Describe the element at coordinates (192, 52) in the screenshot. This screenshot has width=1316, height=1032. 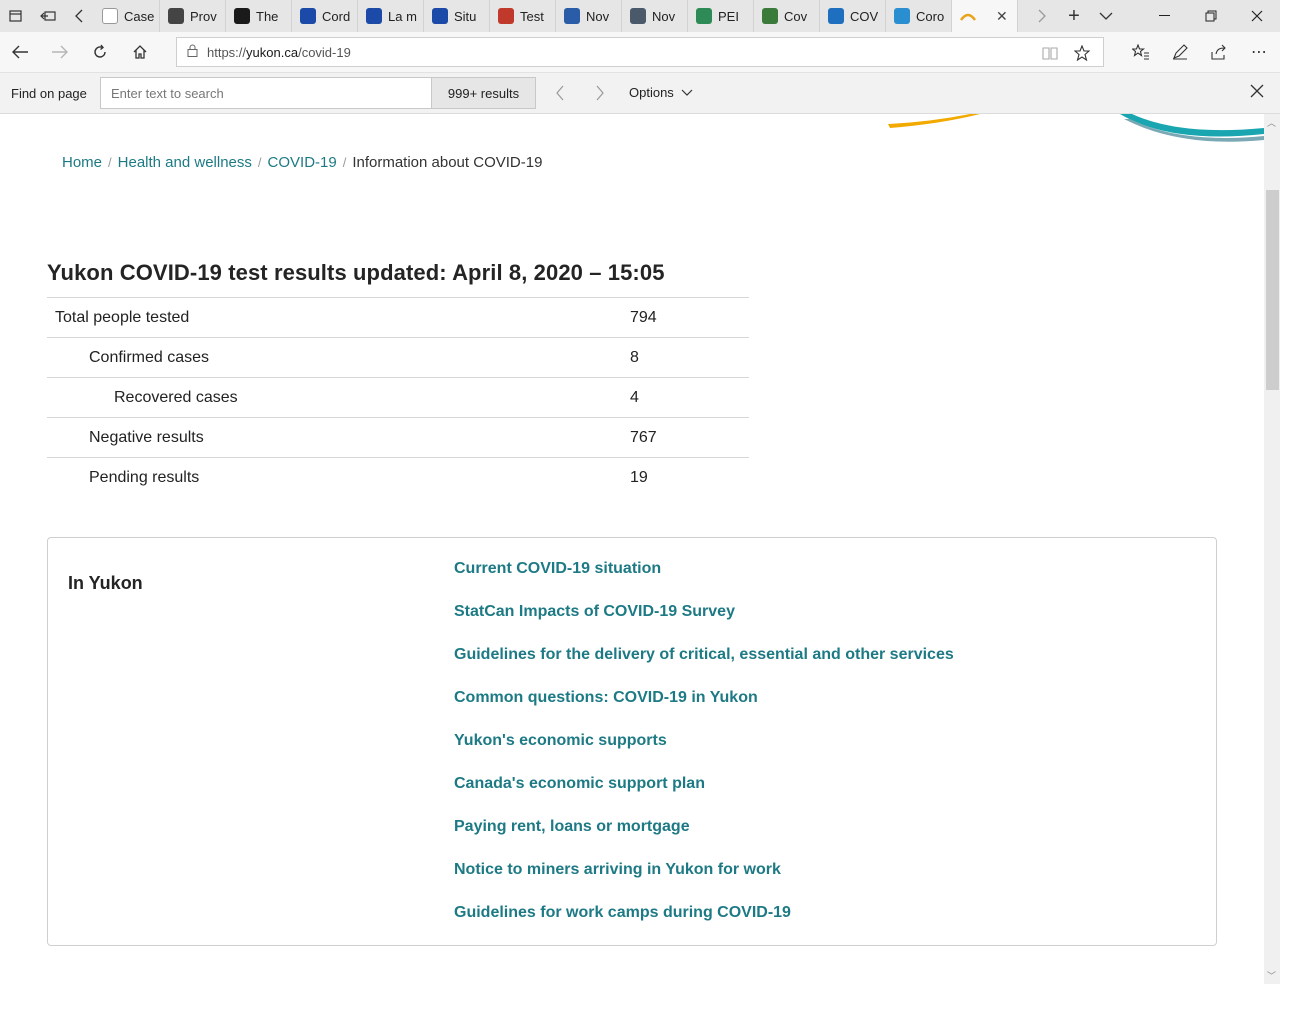
I see `lock-icon` at that location.